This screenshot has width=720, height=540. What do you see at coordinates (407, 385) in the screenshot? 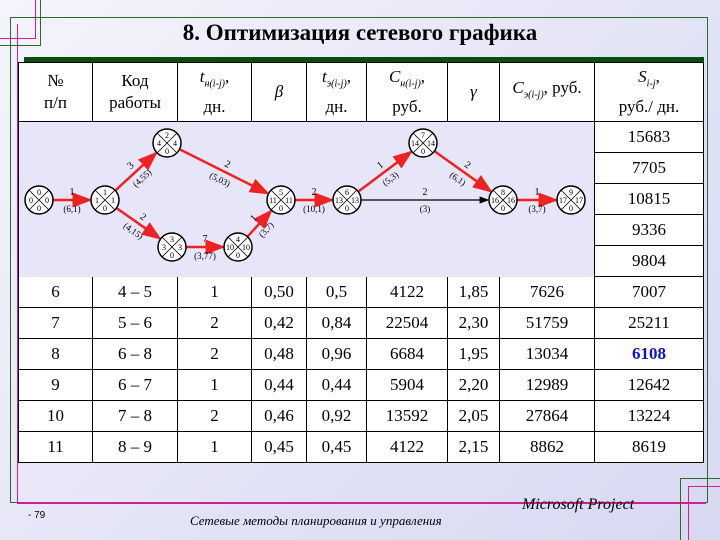
I see `table-cell: 5904` at bounding box center [407, 385].